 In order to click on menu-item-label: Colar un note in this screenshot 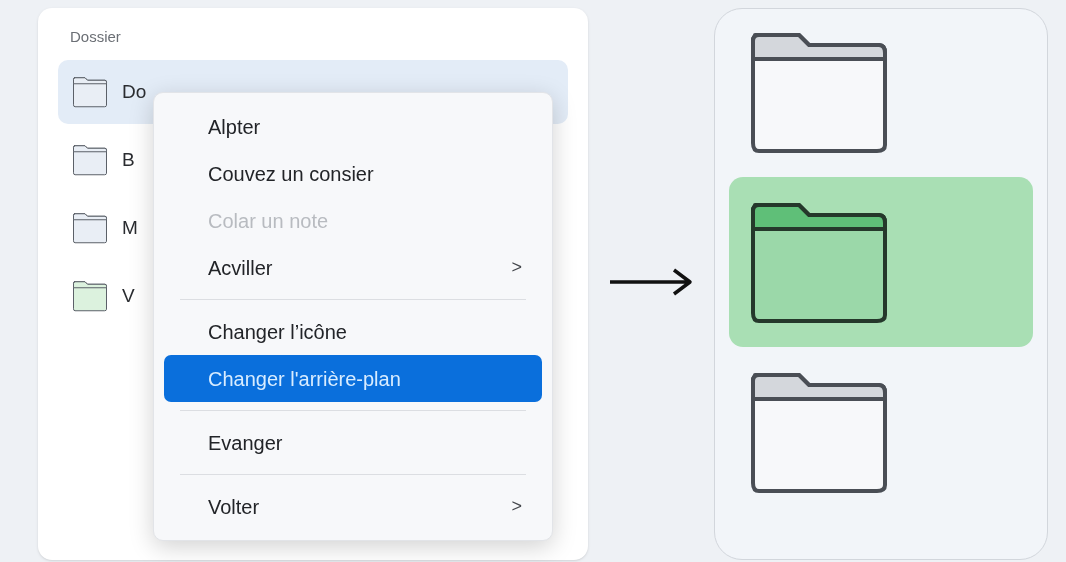, I will do `click(268, 221)`.